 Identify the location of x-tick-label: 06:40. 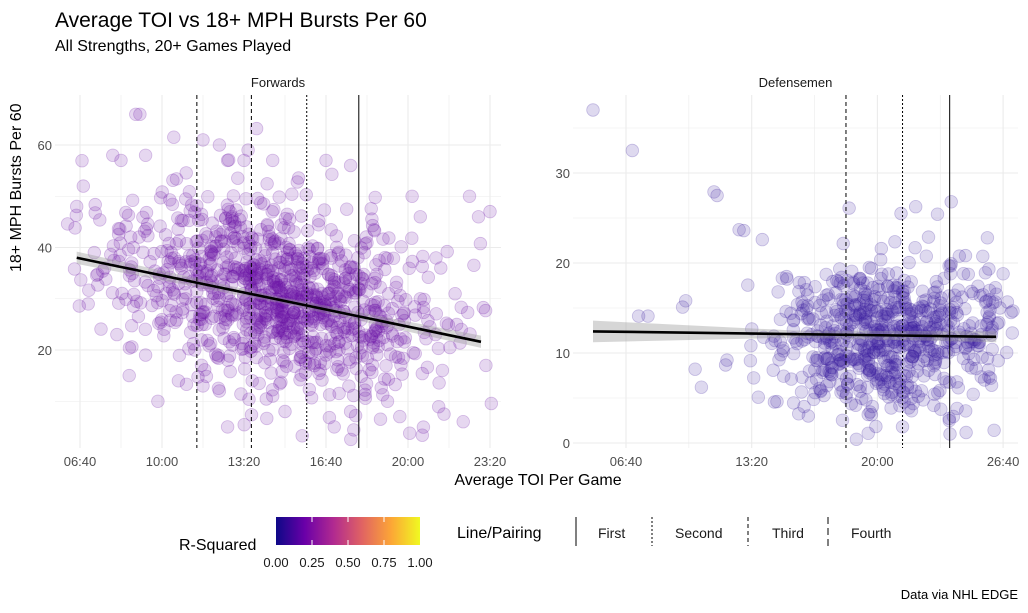
(80, 461).